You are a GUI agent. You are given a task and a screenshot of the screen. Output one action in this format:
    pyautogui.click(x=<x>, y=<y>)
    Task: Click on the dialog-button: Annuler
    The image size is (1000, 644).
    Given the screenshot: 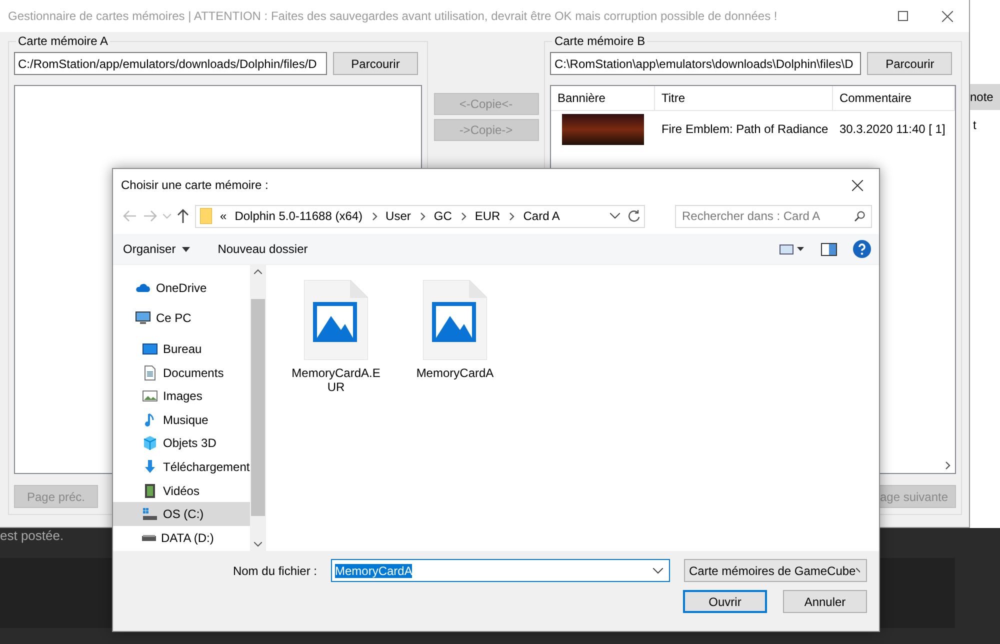 What is the action you would take?
    pyautogui.click(x=825, y=601)
    